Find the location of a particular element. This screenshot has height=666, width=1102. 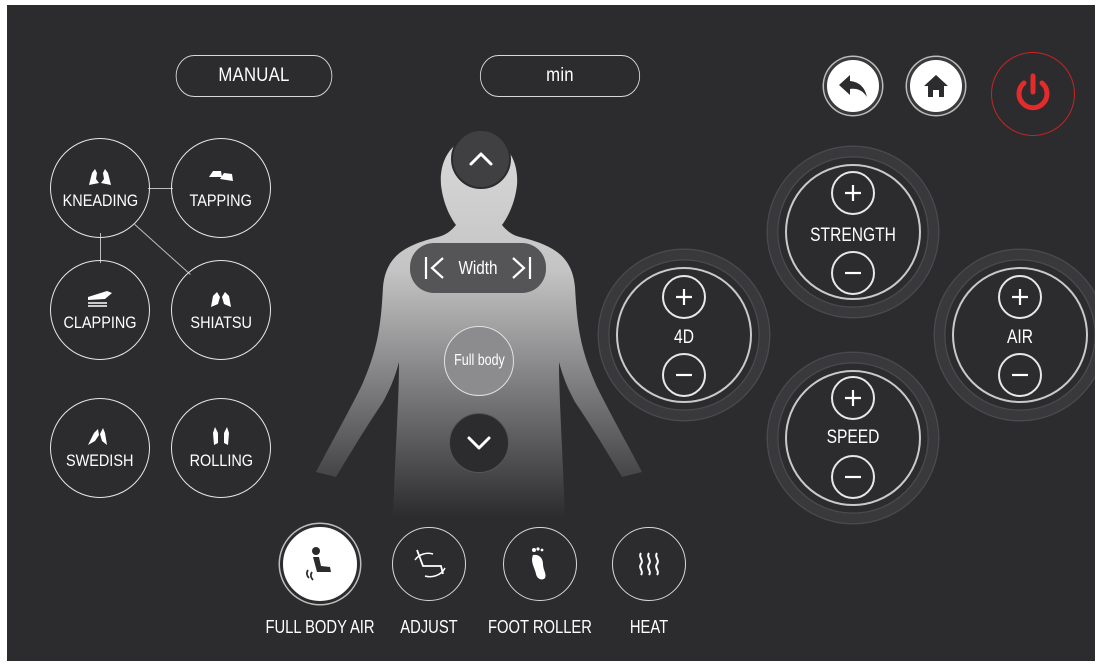

air-increase-button is located at coordinates (1020, 297).